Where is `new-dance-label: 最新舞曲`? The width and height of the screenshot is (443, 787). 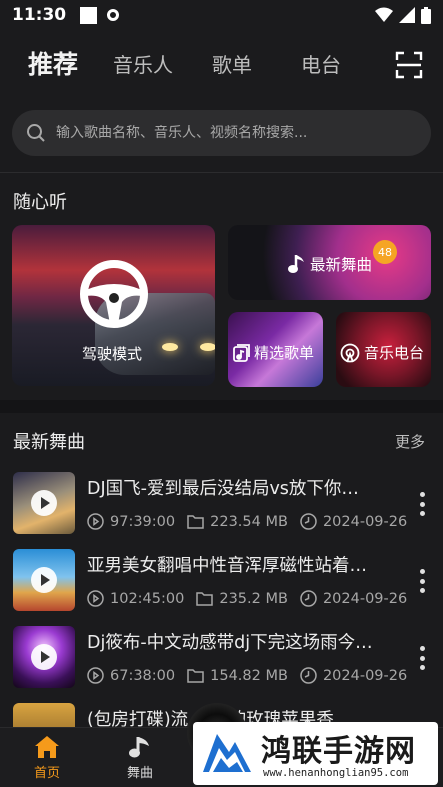 new-dance-label: 最新舞曲 is located at coordinates (330, 264).